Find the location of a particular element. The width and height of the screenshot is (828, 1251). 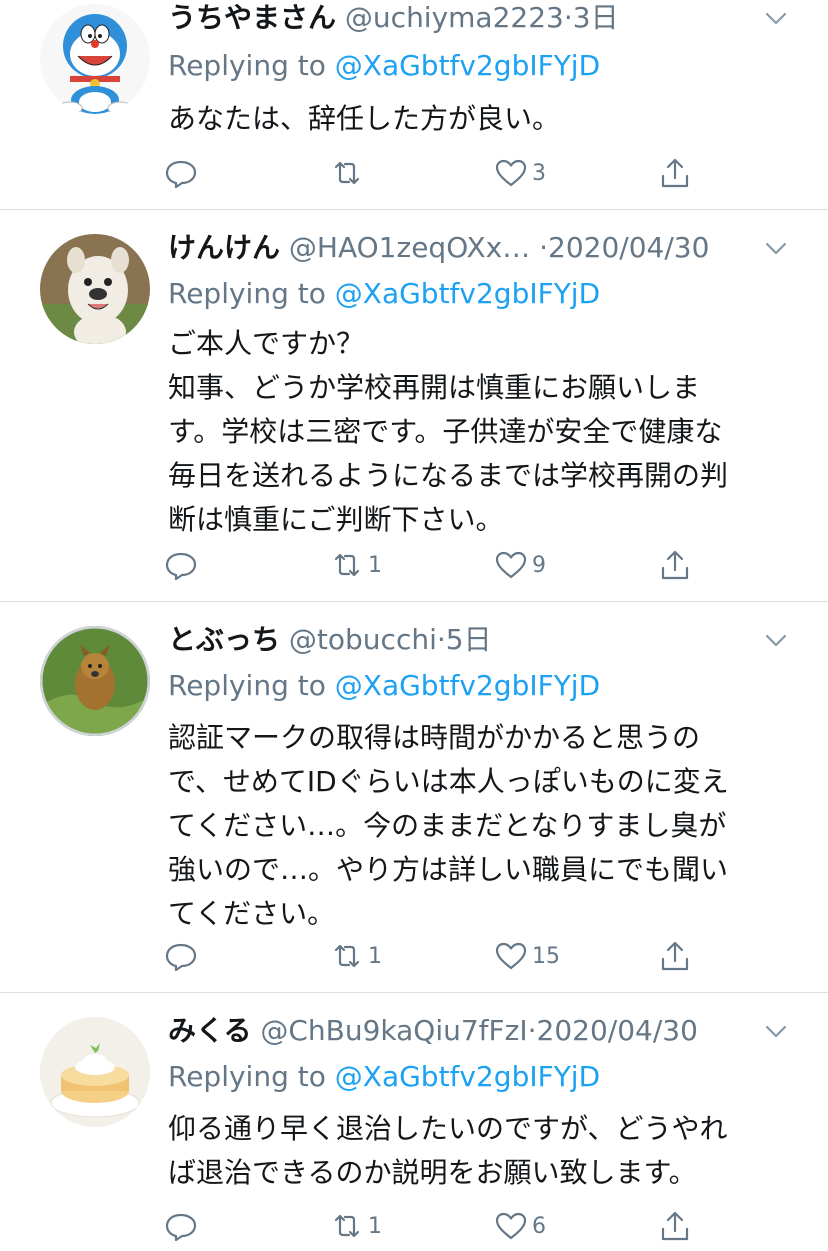

avatar-bulldog is located at coordinates (95, 289).